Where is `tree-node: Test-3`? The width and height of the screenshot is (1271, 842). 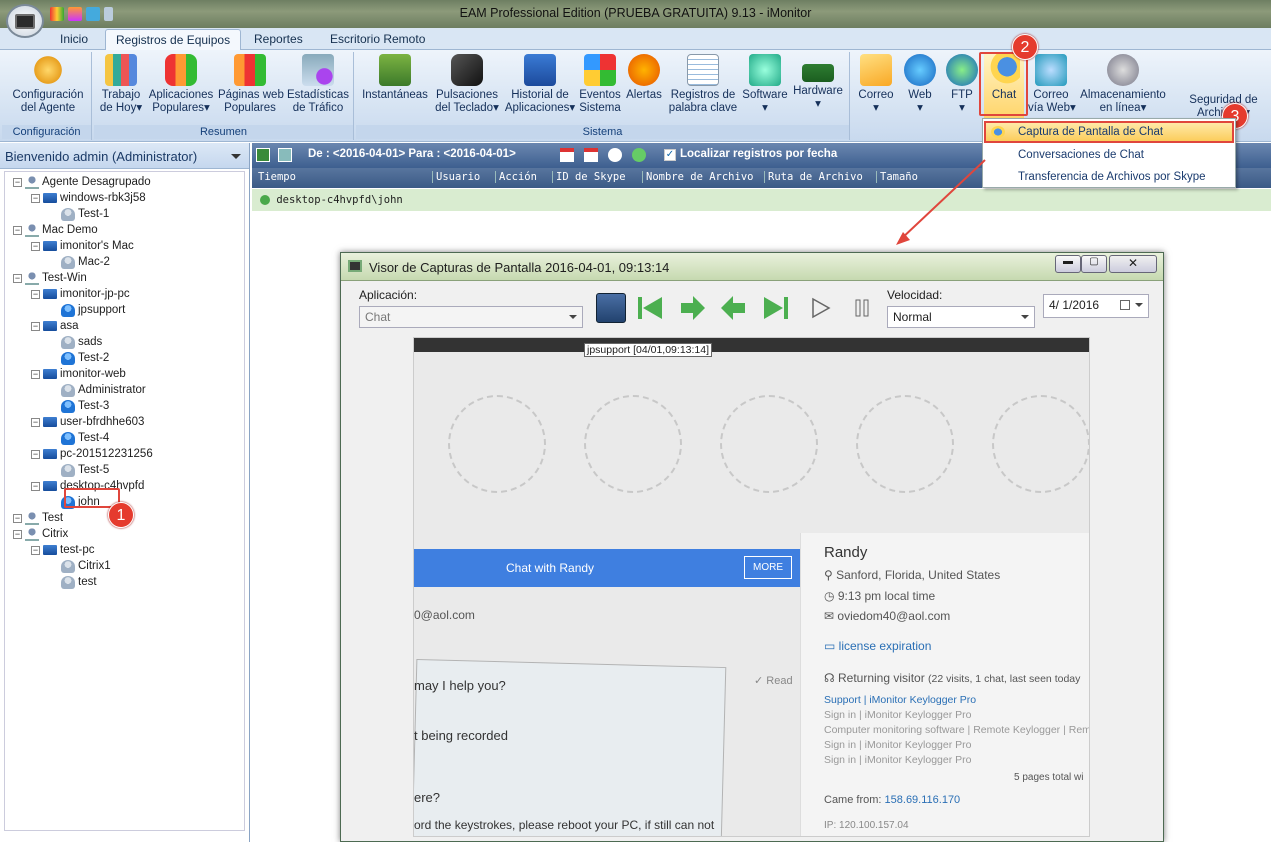 tree-node: Test-3 is located at coordinates (79, 406).